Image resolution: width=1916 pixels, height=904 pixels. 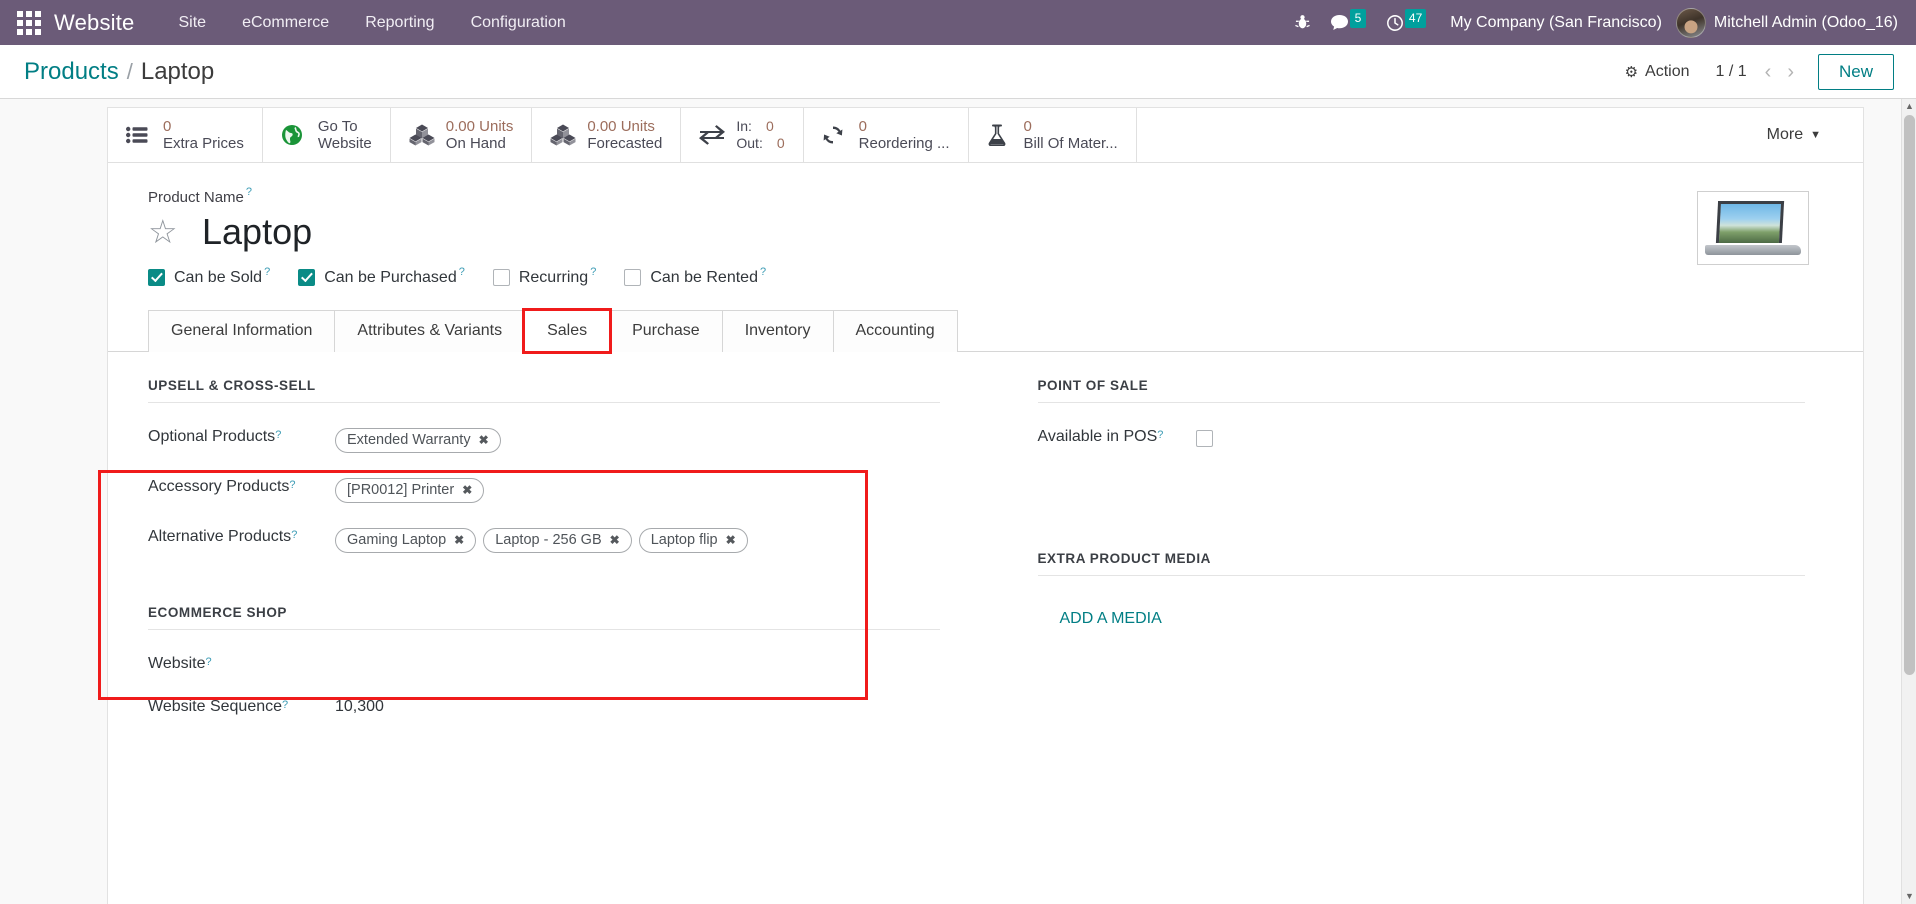 I want to click on stat-text: In: 0 Out: 0, so click(x=760, y=135).